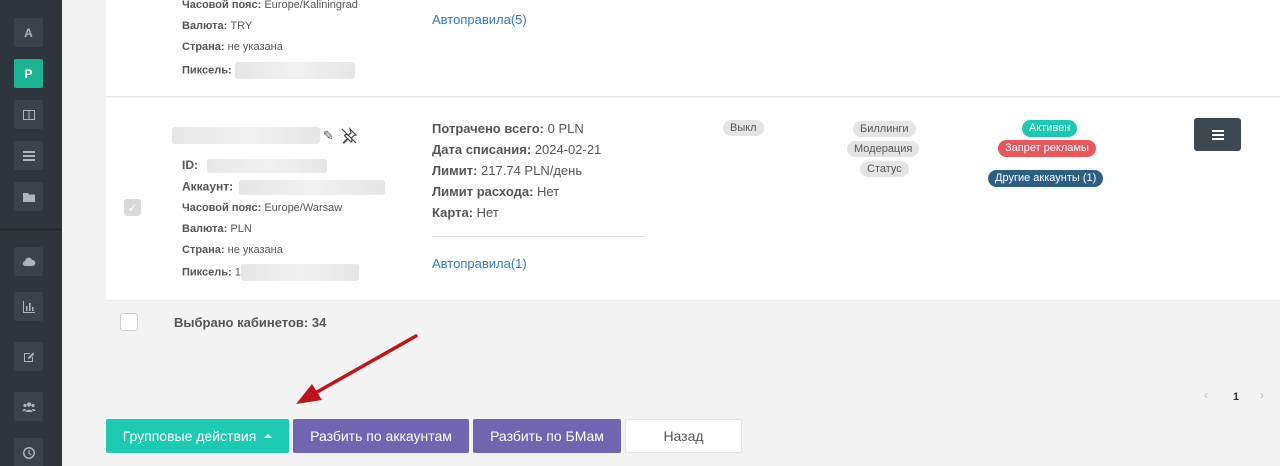 The height and width of the screenshot is (466, 1280). Describe the element at coordinates (241, 229) in the screenshot. I see `currency-value: PLN` at that location.